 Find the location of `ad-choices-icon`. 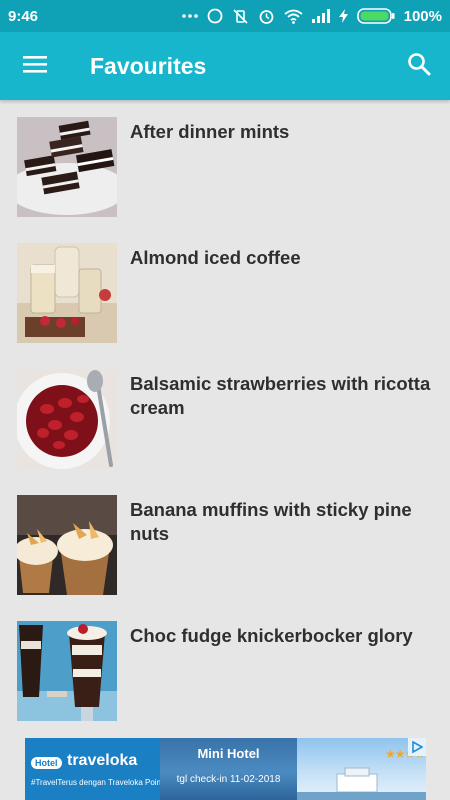

ad-choices-icon is located at coordinates (417, 747).